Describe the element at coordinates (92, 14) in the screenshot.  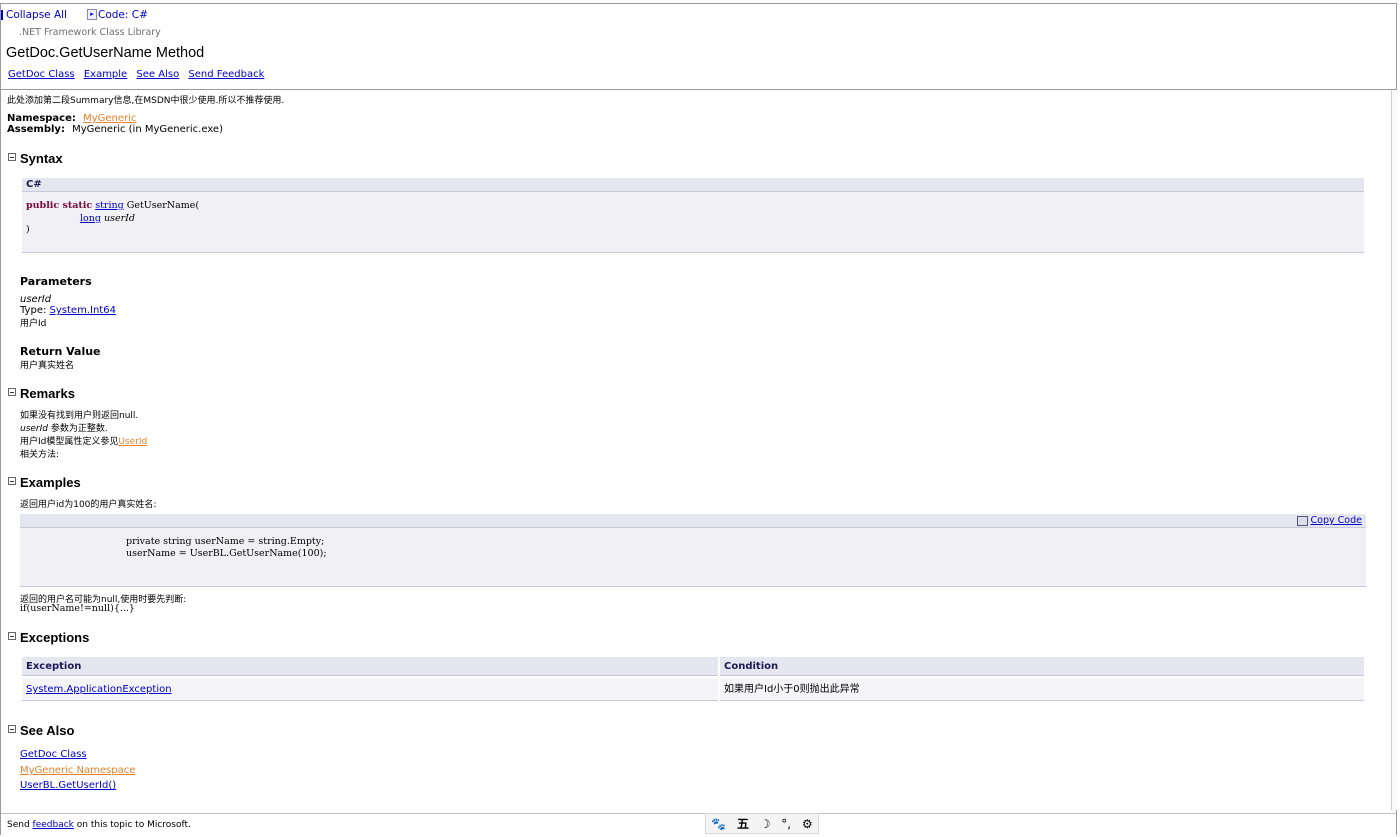
I see `code-language-dropdown-icon: ▸` at that location.